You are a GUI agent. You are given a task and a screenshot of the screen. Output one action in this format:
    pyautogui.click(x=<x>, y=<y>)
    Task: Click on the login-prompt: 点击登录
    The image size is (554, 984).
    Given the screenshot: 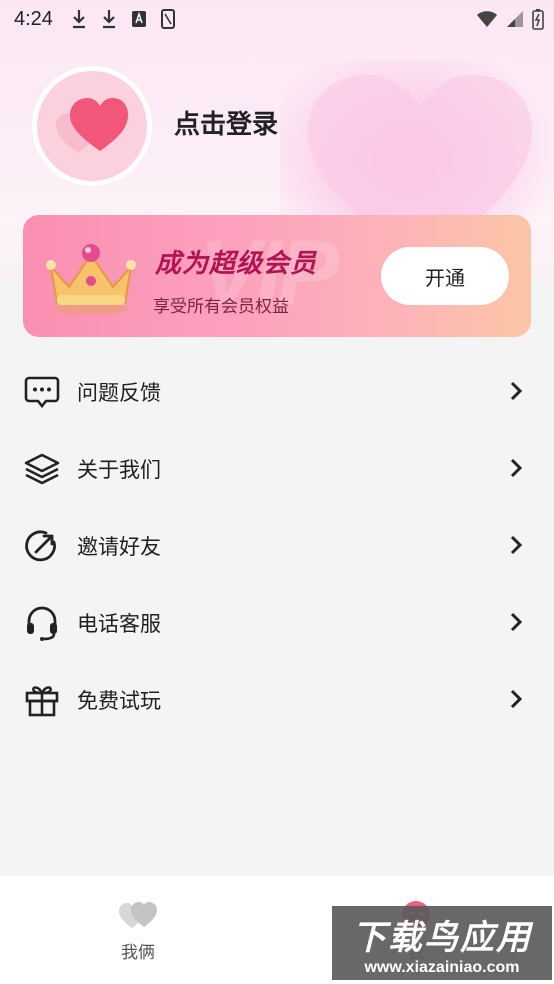 What is the action you would take?
    pyautogui.click(x=226, y=122)
    